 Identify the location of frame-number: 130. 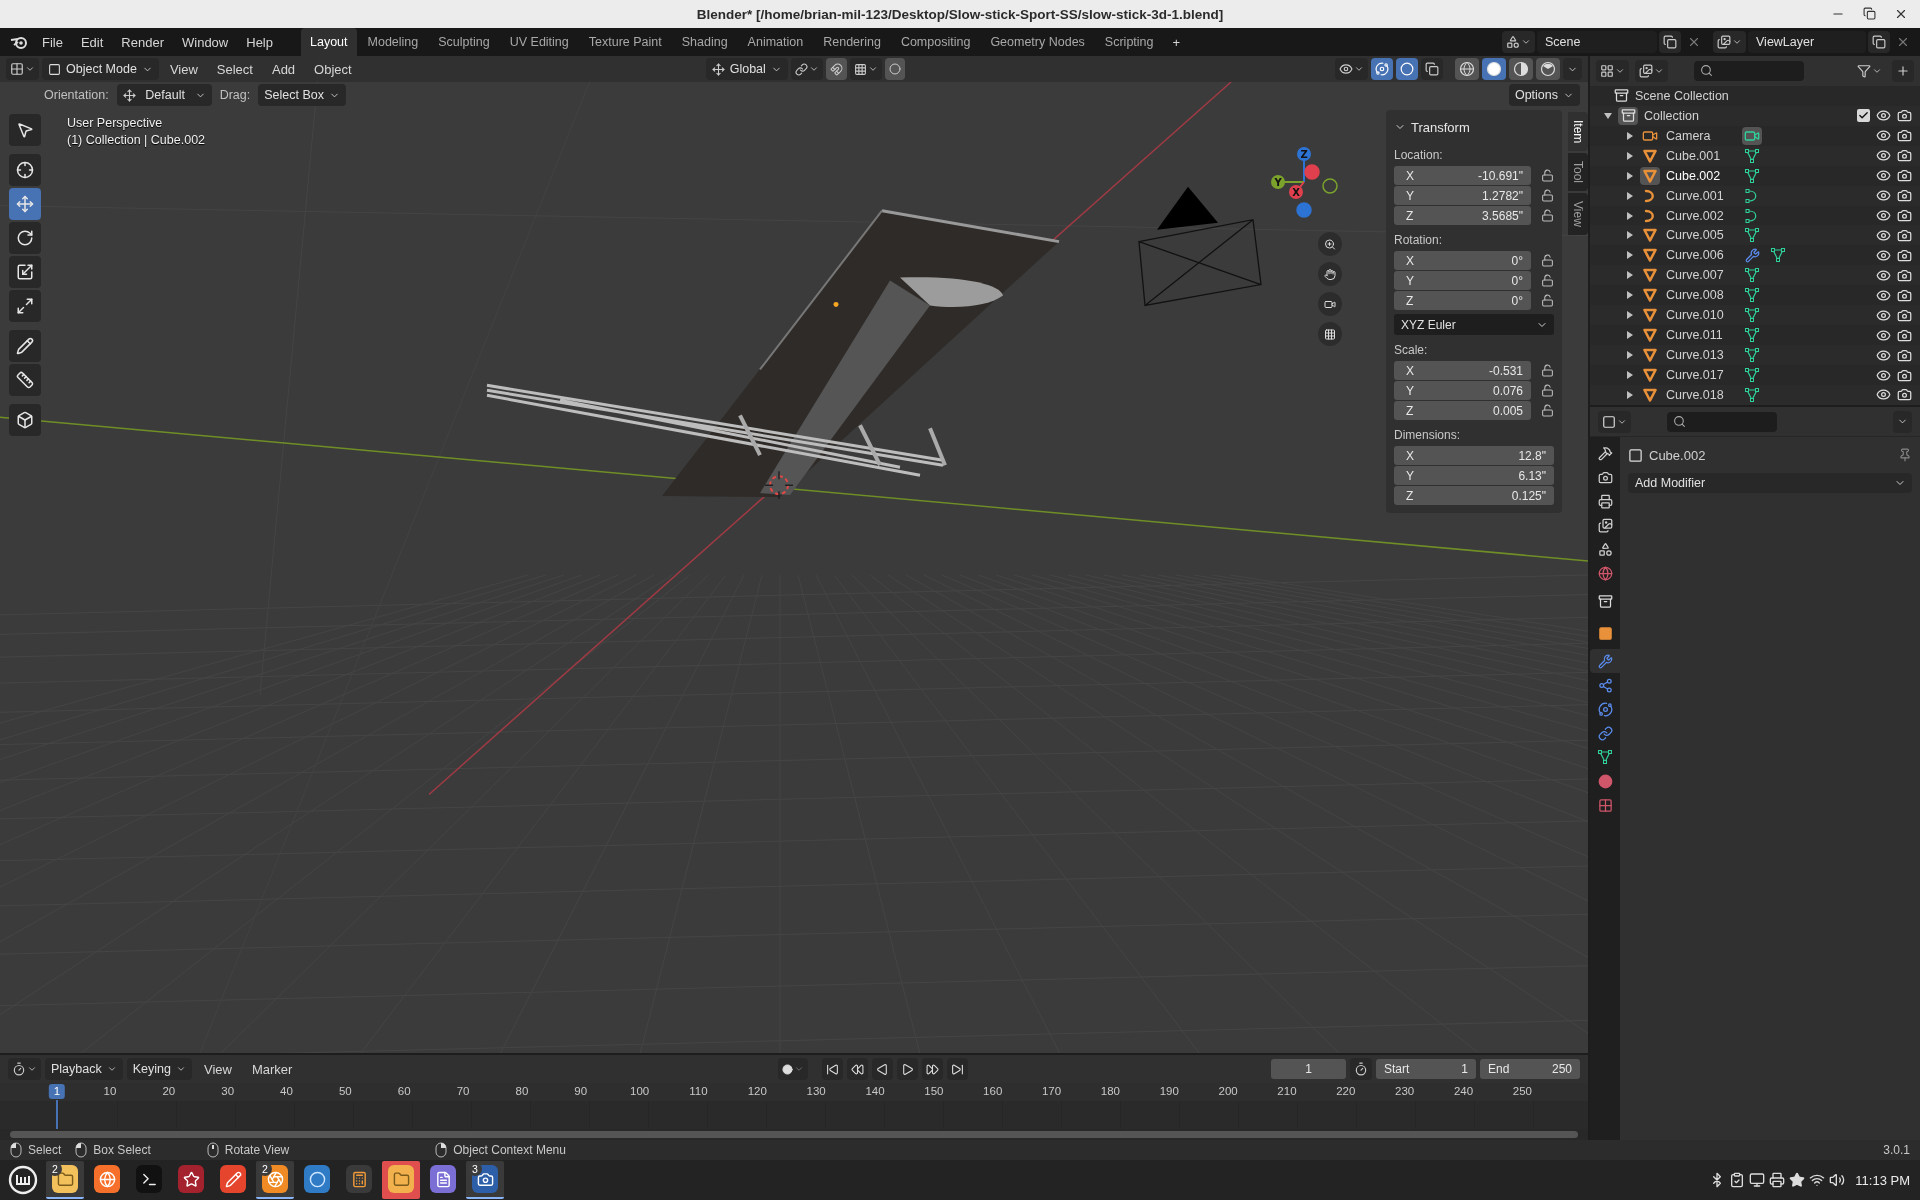
(816, 1091).